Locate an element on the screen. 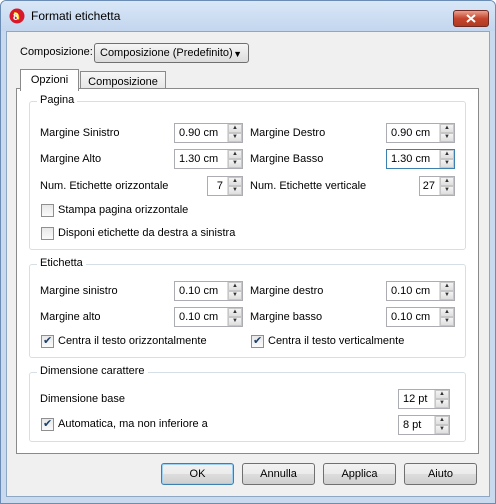 The height and width of the screenshot is (504, 496). etichetta-margine-basso-value: 0.10 cm is located at coordinates (411, 317).